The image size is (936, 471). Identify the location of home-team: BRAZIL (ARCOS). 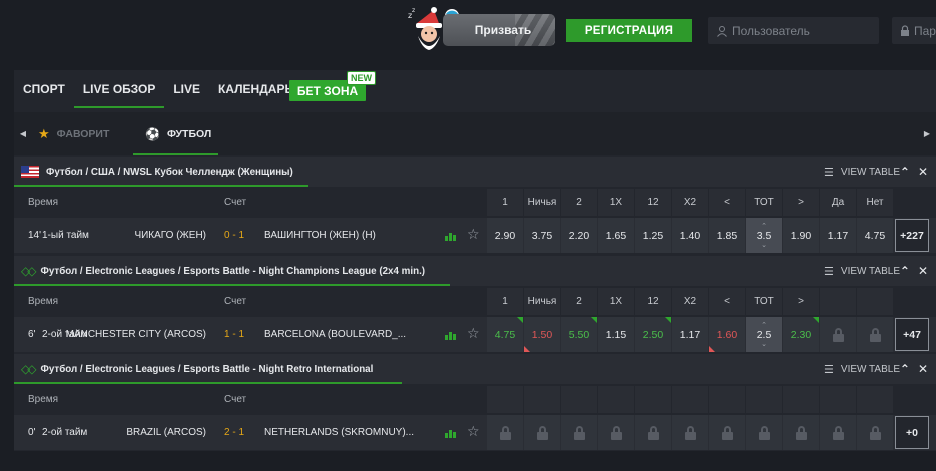
(166, 432).